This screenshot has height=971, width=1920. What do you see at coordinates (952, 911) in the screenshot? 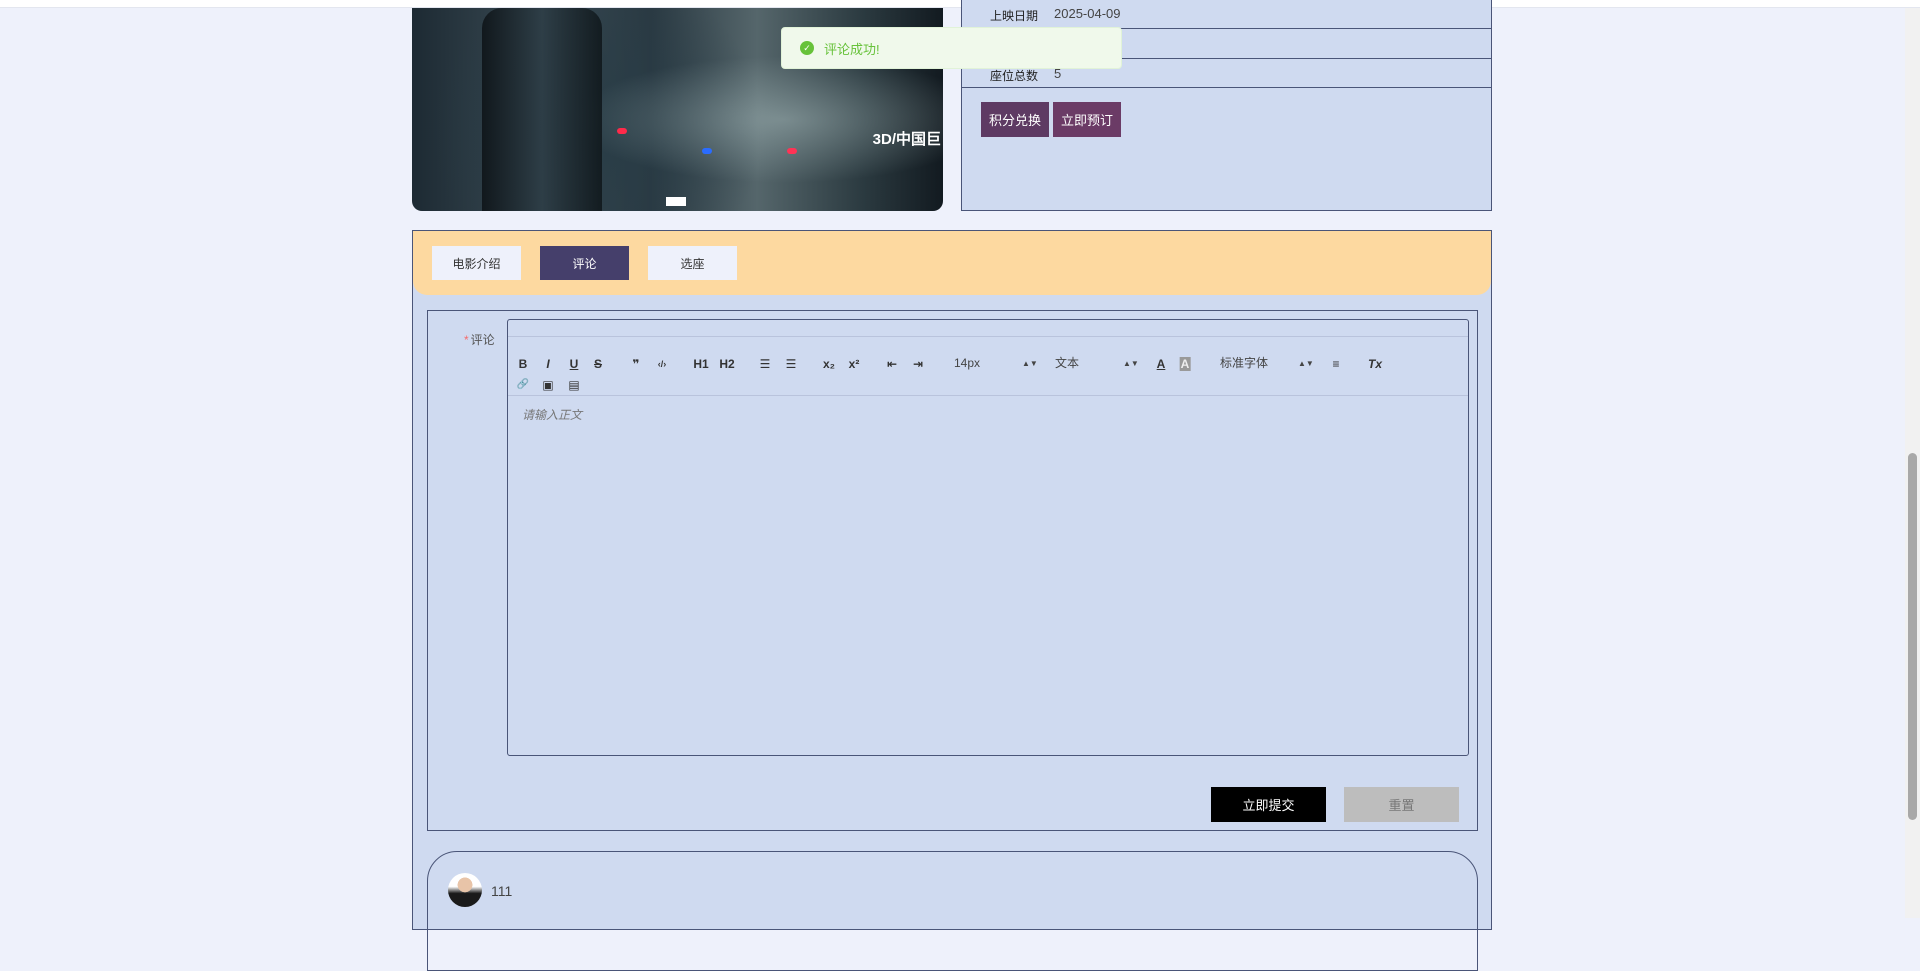
I see `comment-item: 111` at bounding box center [952, 911].